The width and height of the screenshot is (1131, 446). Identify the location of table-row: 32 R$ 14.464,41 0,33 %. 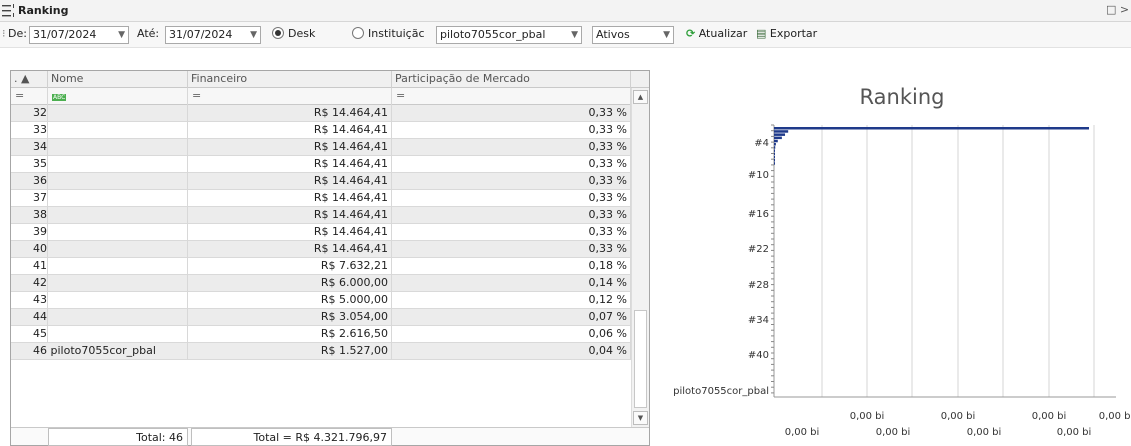
(321, 113).